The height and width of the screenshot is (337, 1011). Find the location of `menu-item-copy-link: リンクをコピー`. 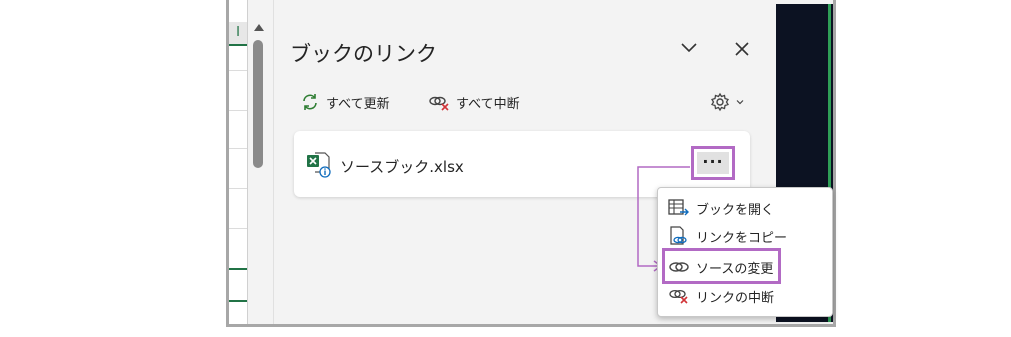

menu-item-copy-link: リンクをコピー is located at coordinates (727, 236).